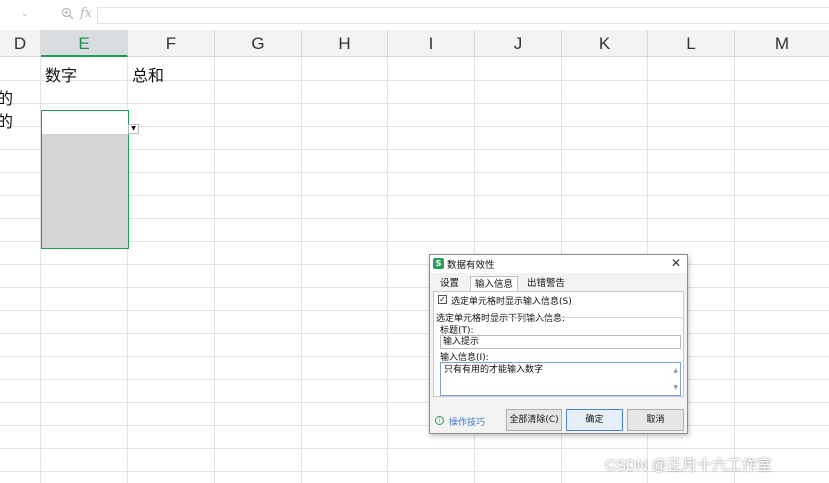 This screenshot has height=483, width=829. I want to click on cancel-button: 取消, so click(655, 420).